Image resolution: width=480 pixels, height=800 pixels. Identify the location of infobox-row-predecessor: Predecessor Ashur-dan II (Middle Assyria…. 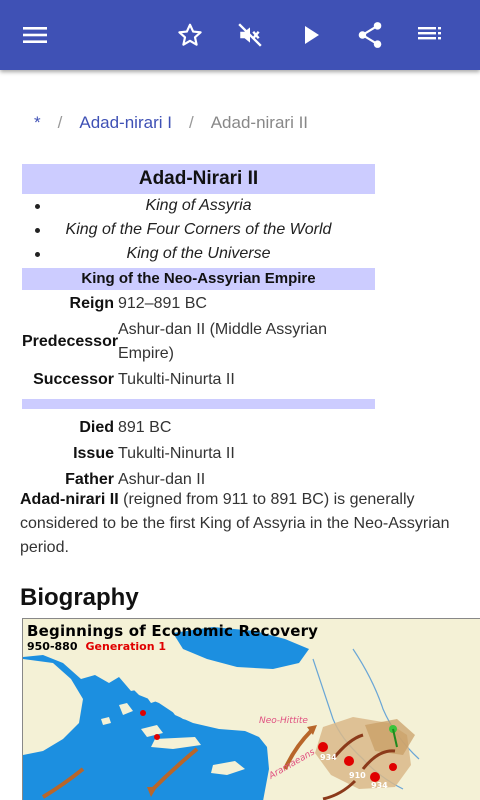
(198, 342).